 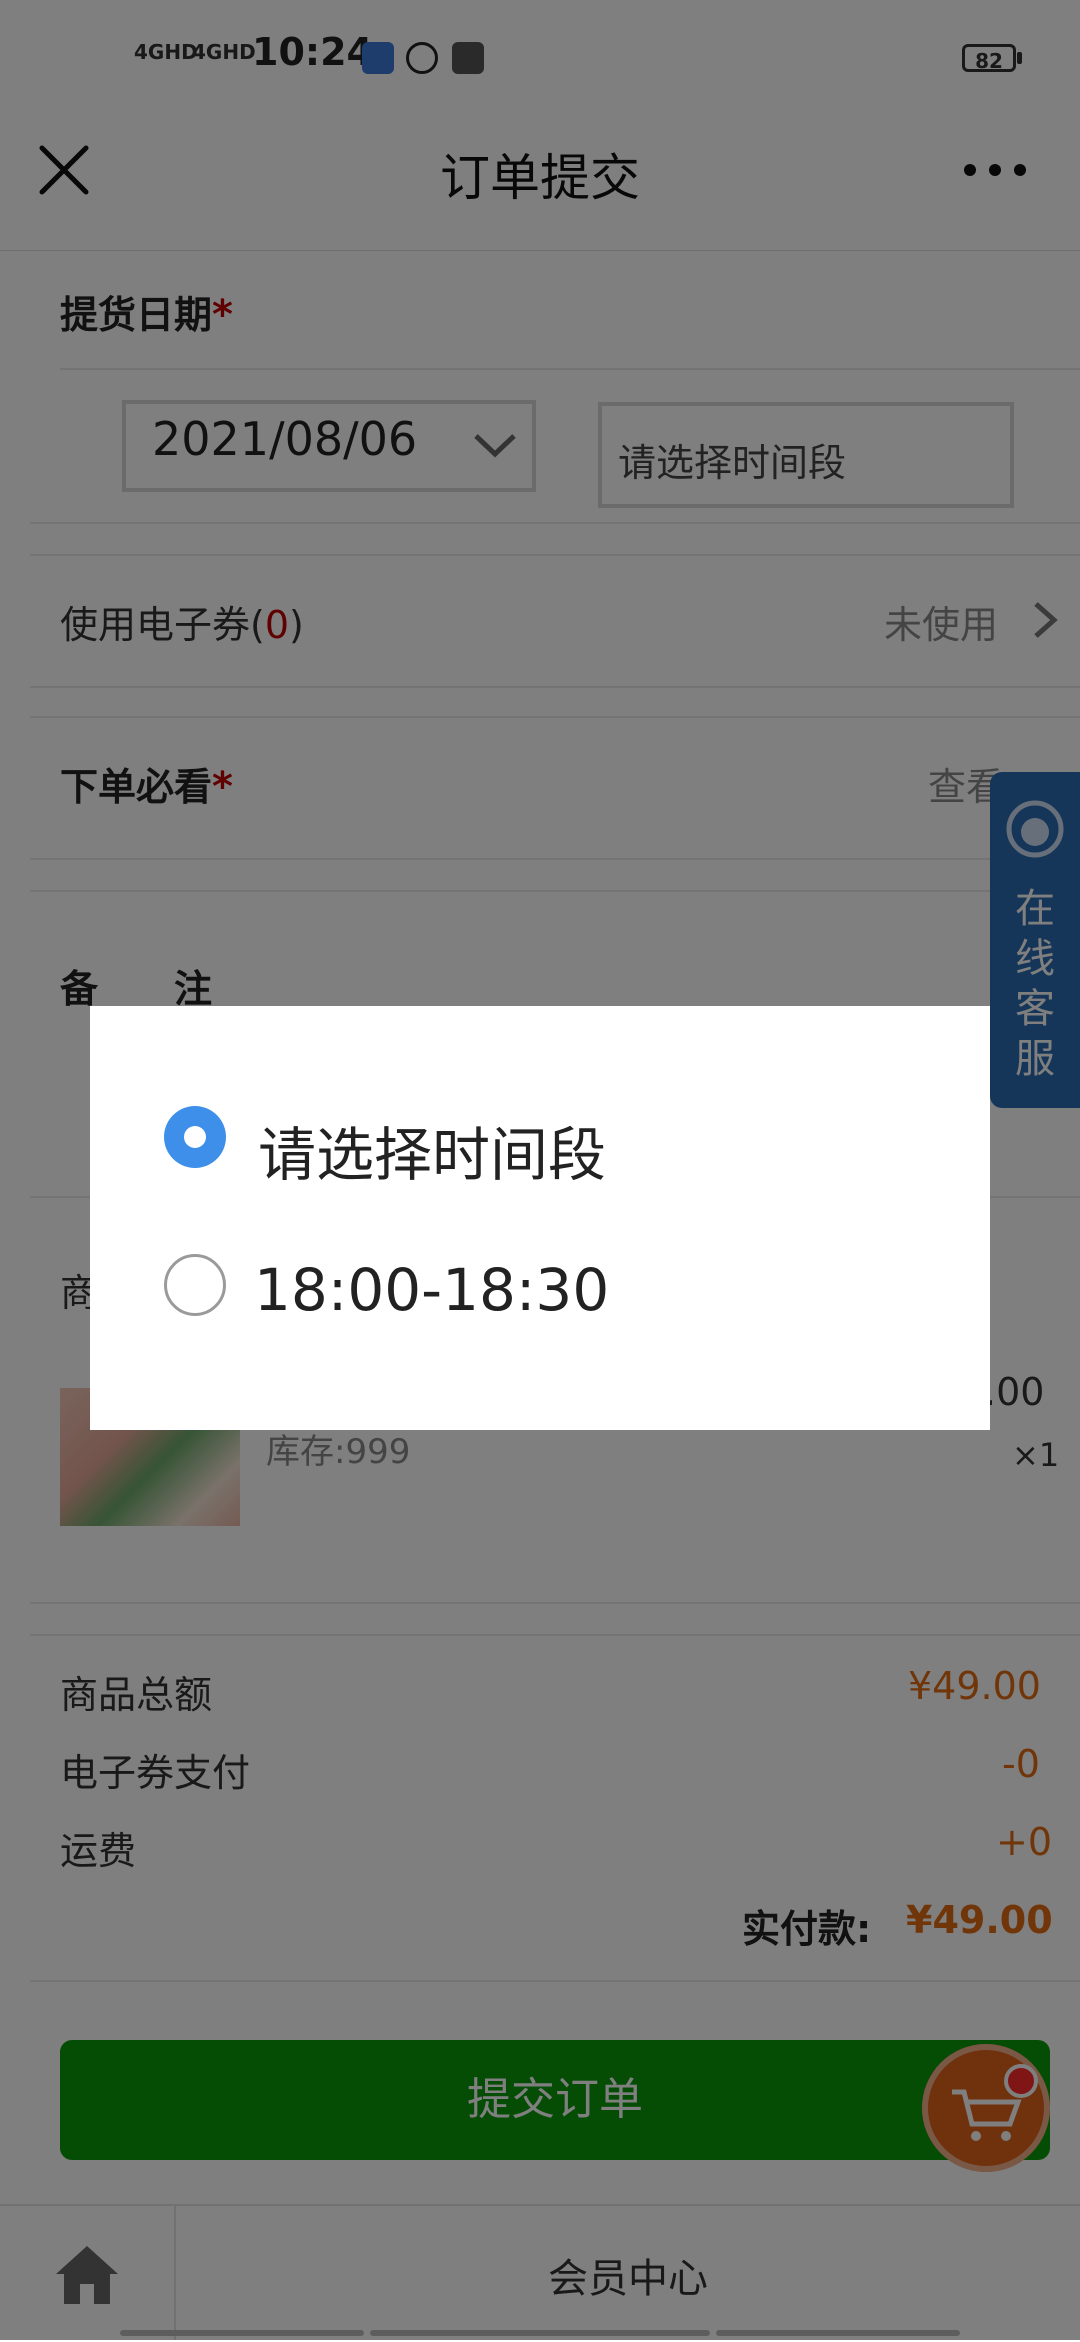 I want to click on time-slot-option: 请选择时间段, so click(x=432, y=1150).